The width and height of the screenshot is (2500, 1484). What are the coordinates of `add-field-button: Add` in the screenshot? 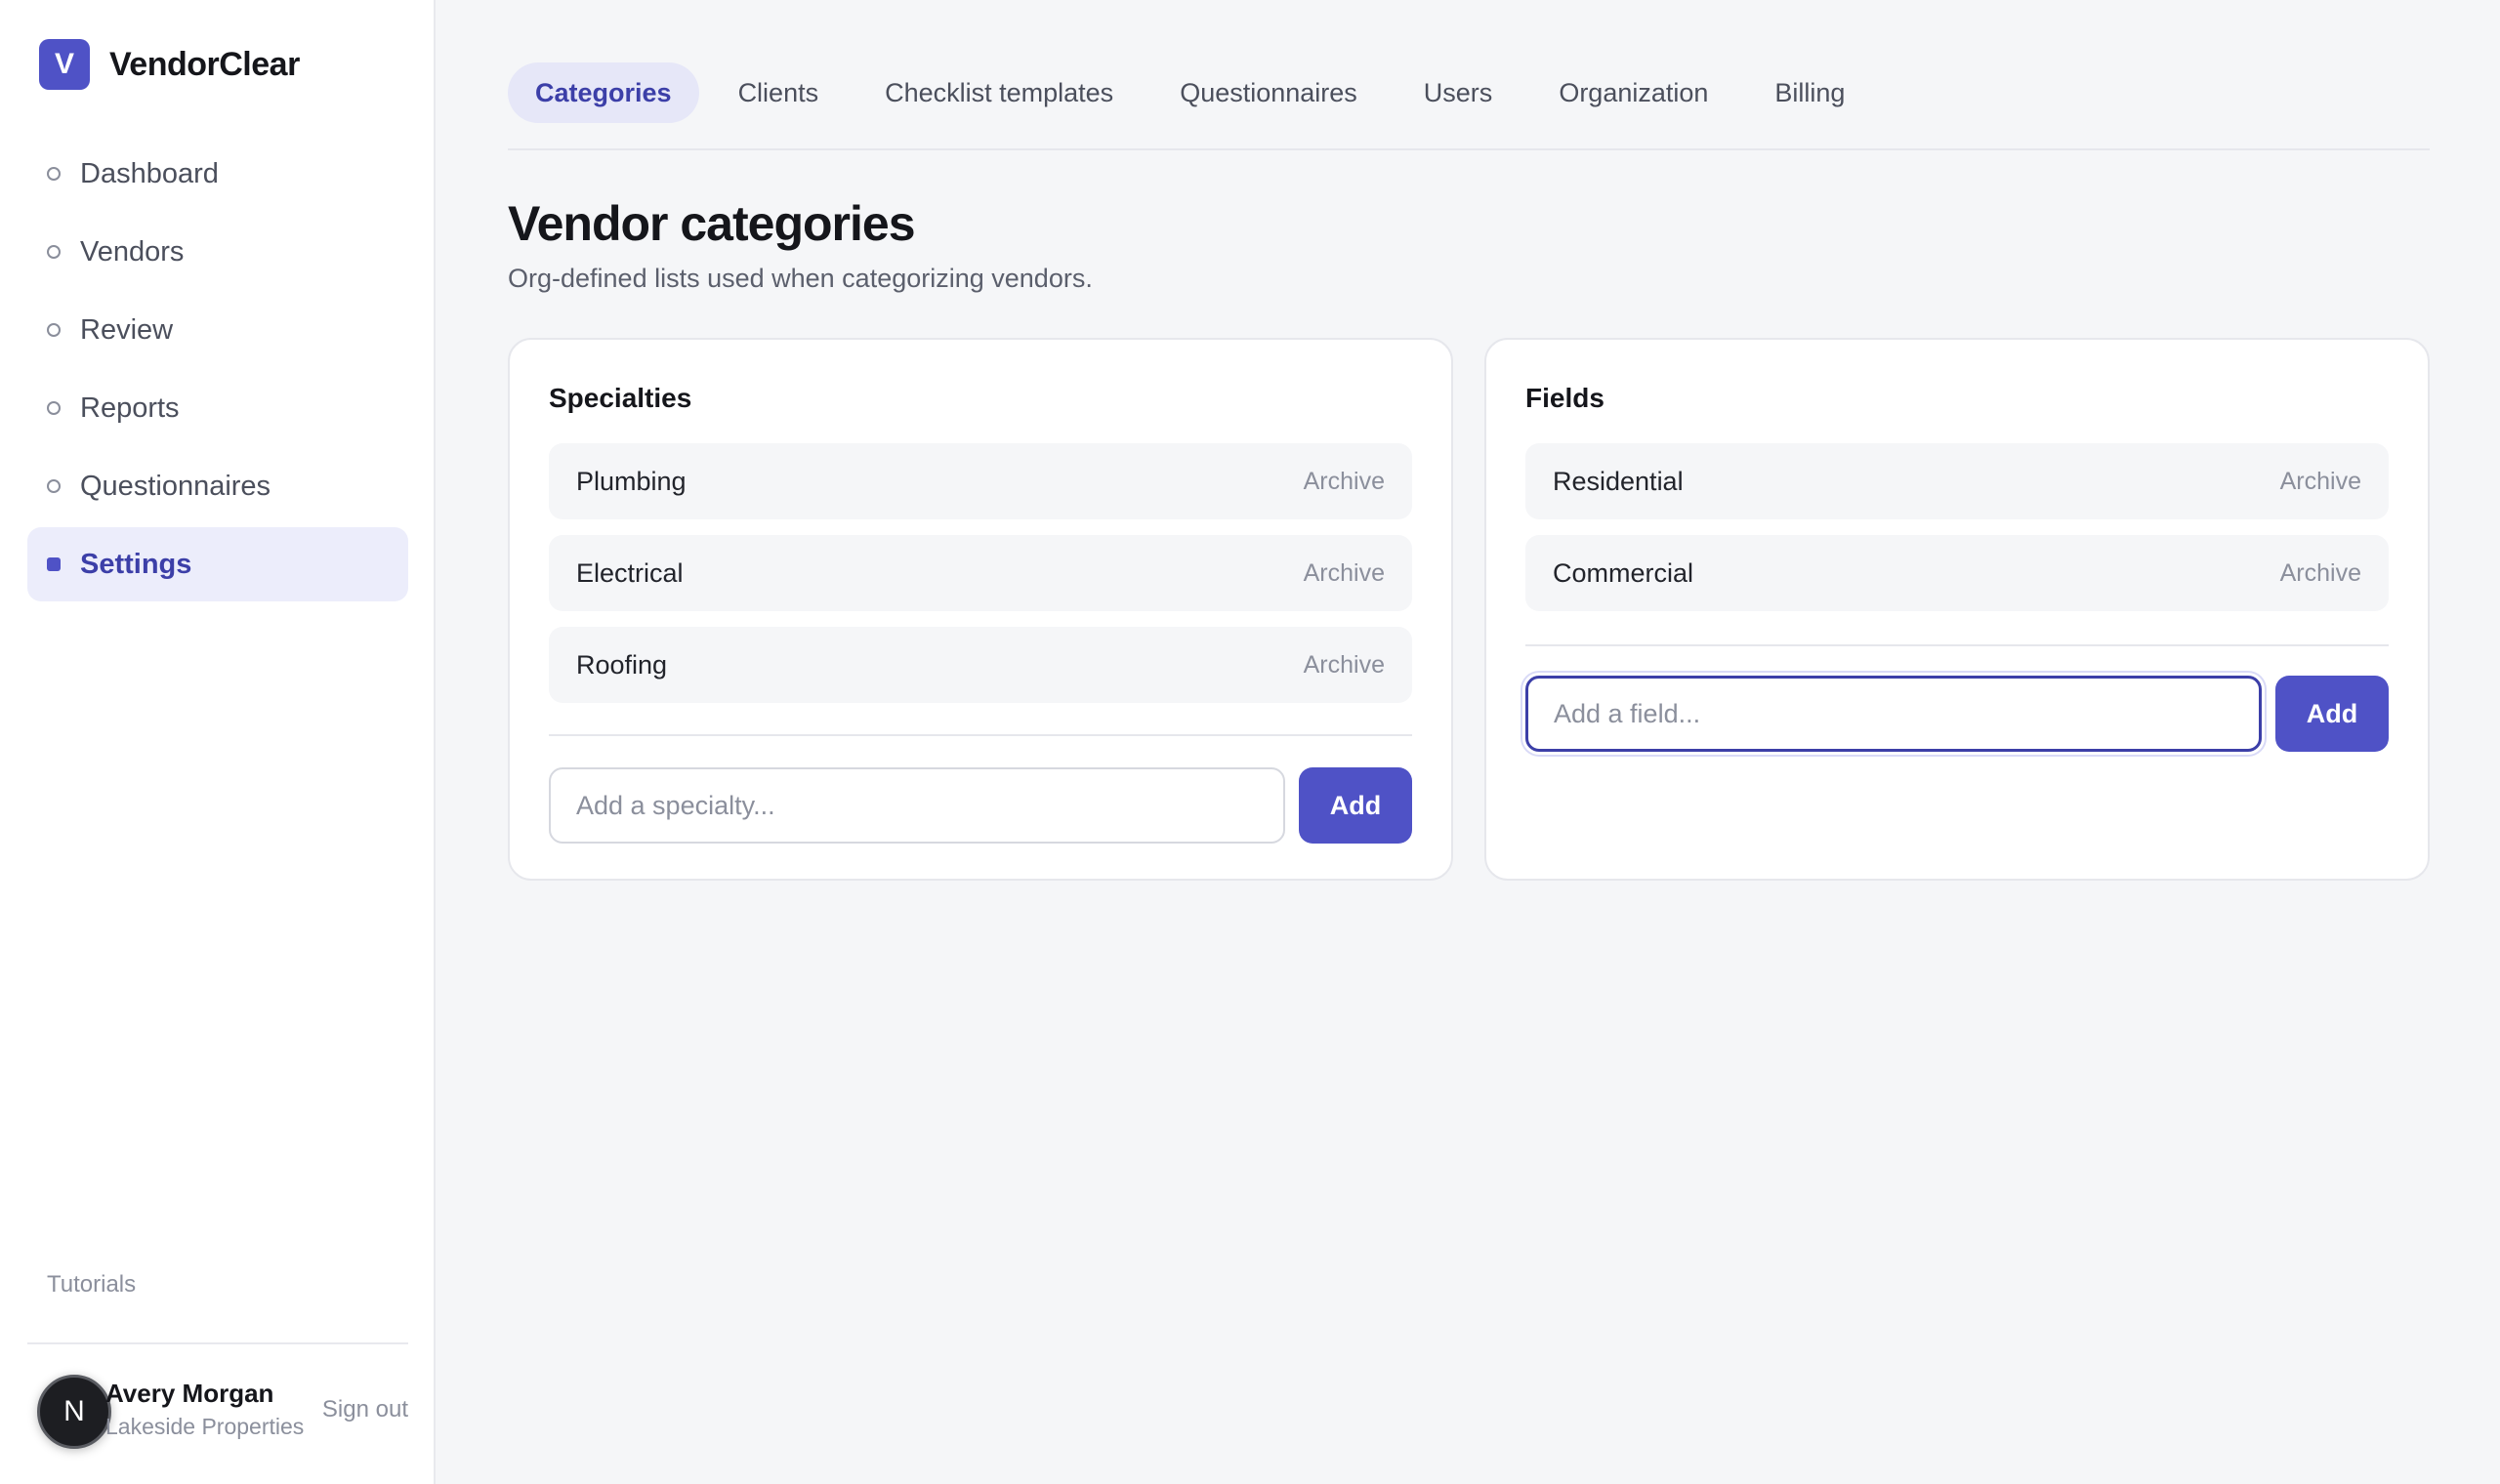 It's located at (2332, 714).